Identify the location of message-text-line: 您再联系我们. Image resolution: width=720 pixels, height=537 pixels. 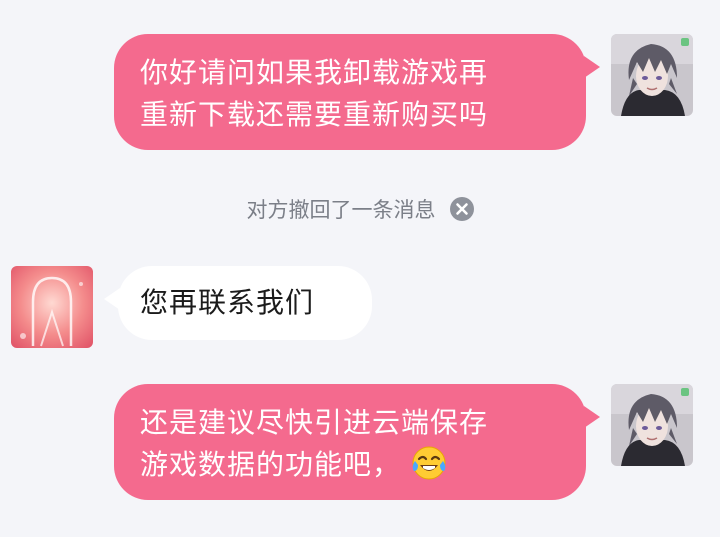
(227, 302).